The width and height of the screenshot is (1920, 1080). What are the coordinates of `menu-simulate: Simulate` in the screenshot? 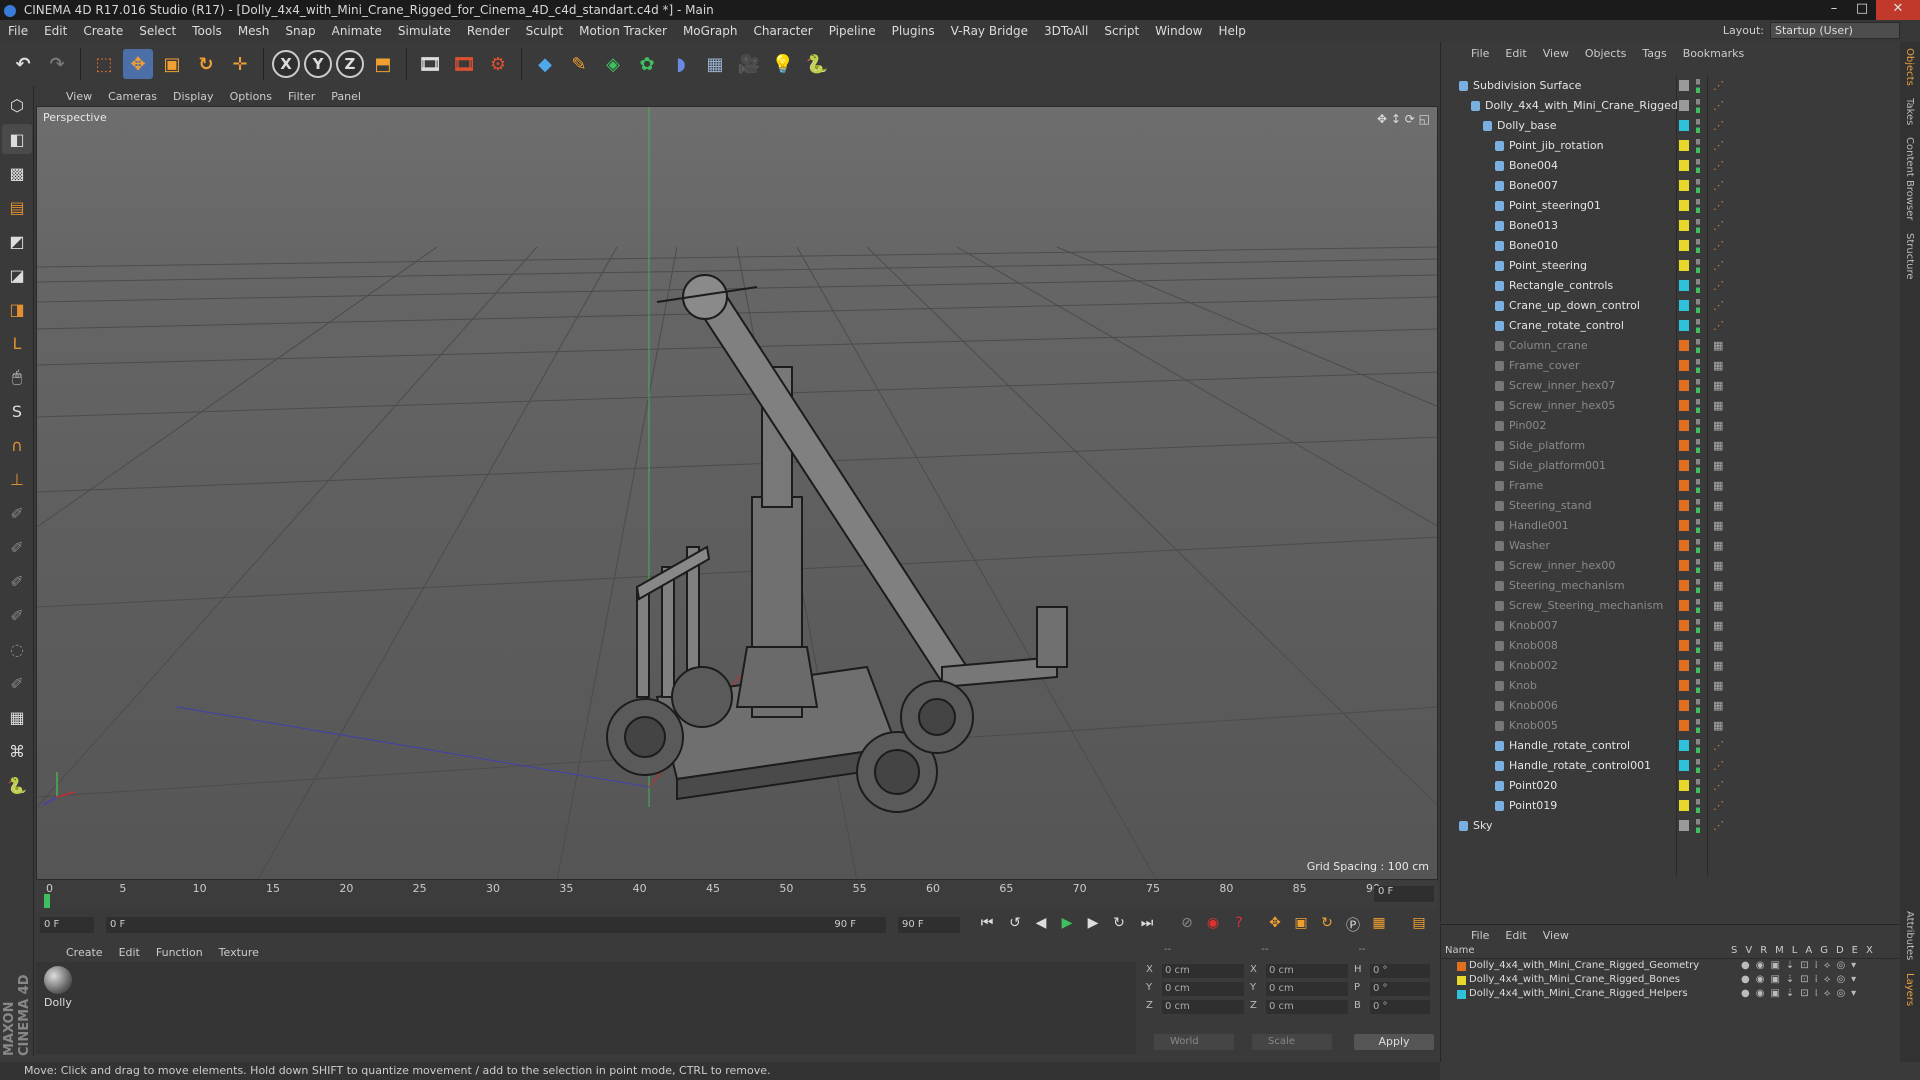 It's located at (424, 31).